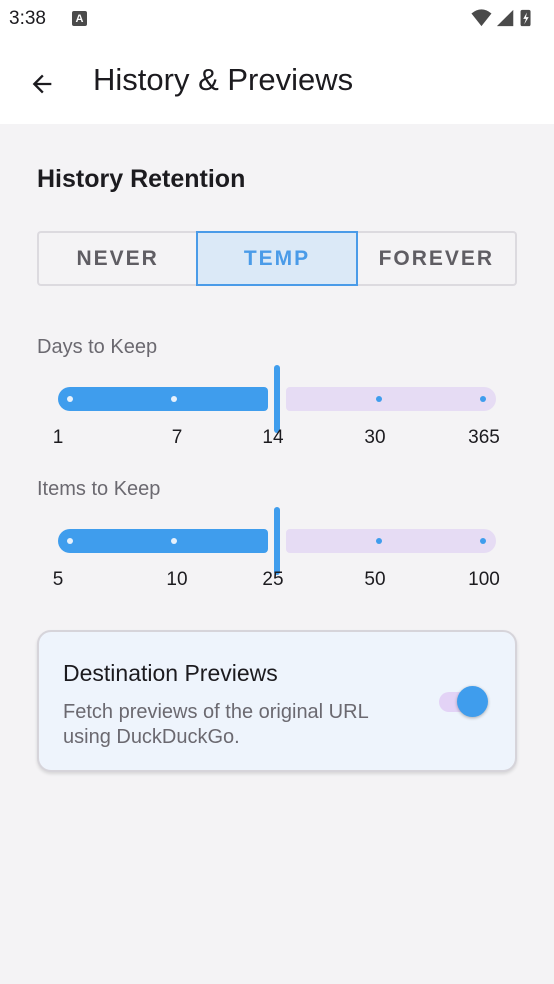 This screenshot has width=554, height=984. What do you see at coordinates (223, 79) in the screenshot?
I see `page-title: History & Previews` at bounding box center [223, 79].